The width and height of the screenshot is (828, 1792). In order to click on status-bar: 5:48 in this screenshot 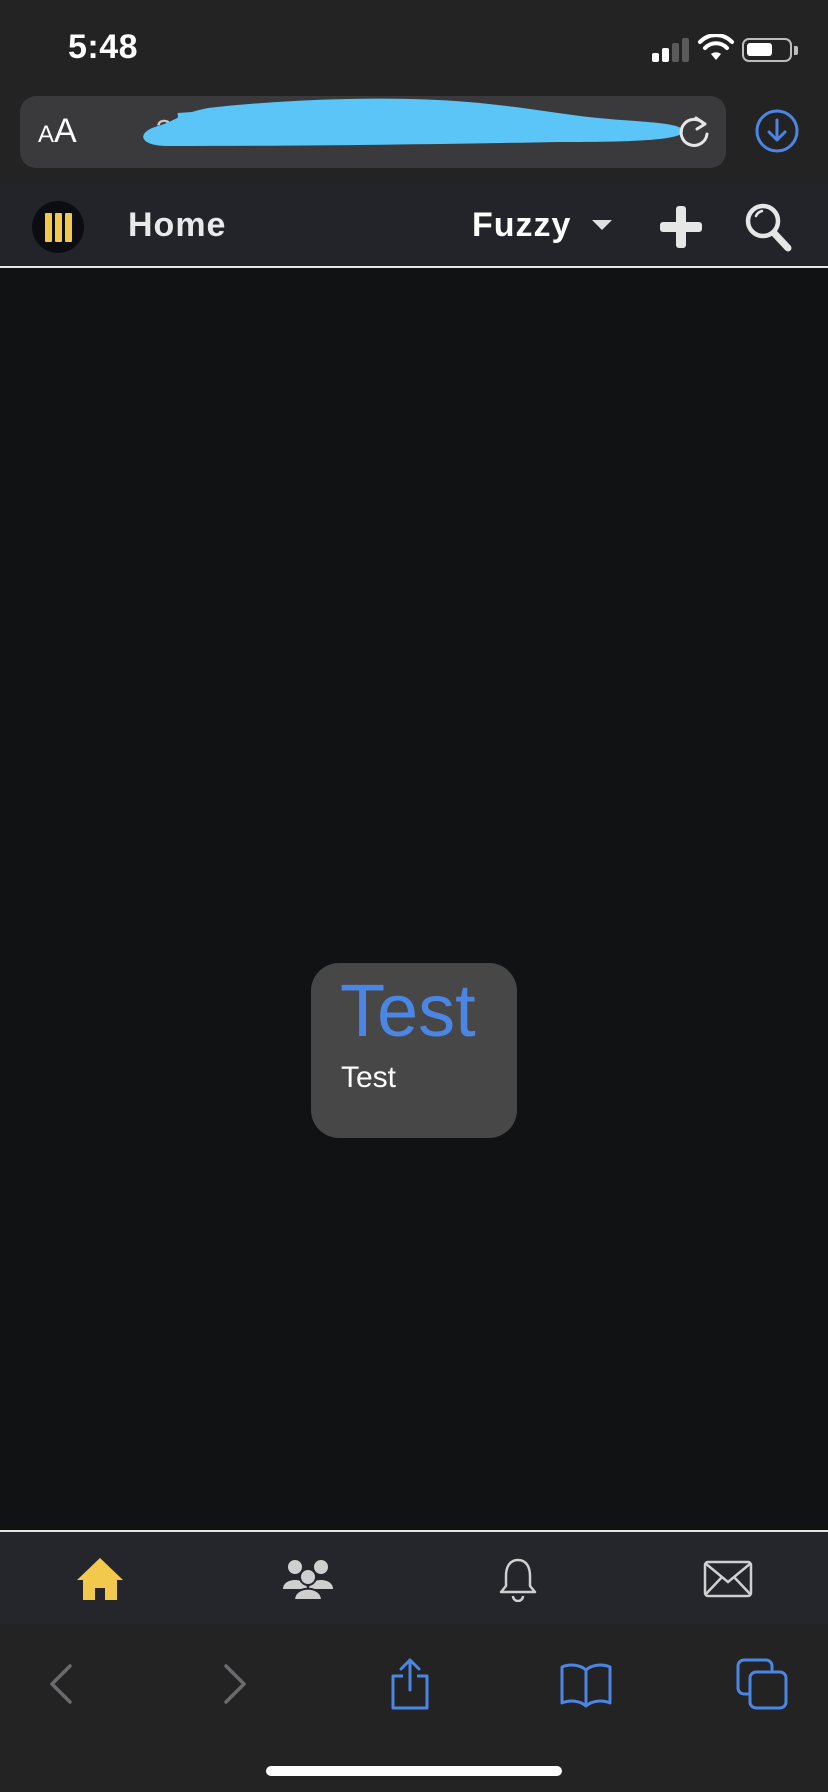, I will do `click(414, 46)`.